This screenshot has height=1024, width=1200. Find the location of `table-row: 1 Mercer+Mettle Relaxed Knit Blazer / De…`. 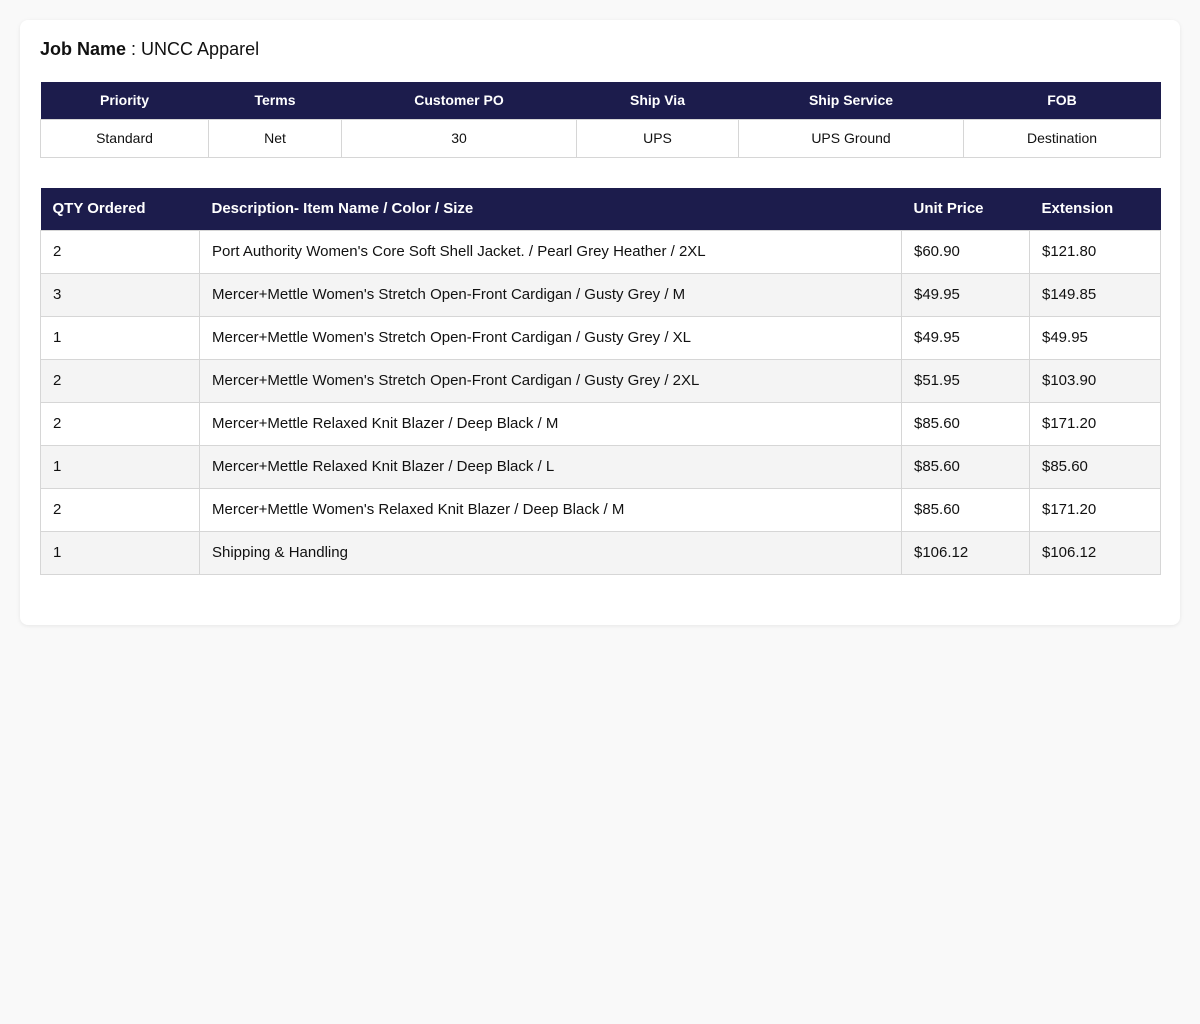

table-row: 1 Mercer+Mettle Relaxed Knit Blazer / De… is located at coordinates (600, 466).